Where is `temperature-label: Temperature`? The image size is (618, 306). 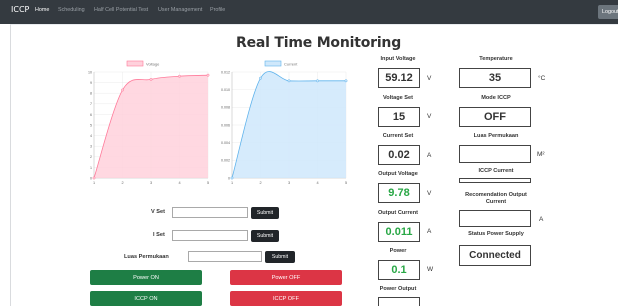
temperature-label: Temperature is located at coordinates (496, 59).